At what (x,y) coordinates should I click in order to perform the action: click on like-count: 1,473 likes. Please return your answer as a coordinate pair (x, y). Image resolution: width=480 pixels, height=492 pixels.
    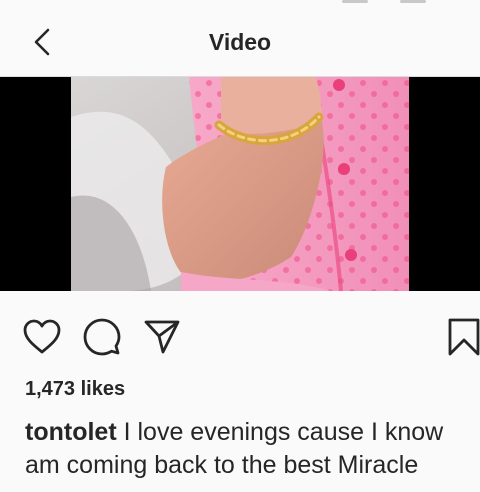
    Looking at the image, I should click on (75, 389).